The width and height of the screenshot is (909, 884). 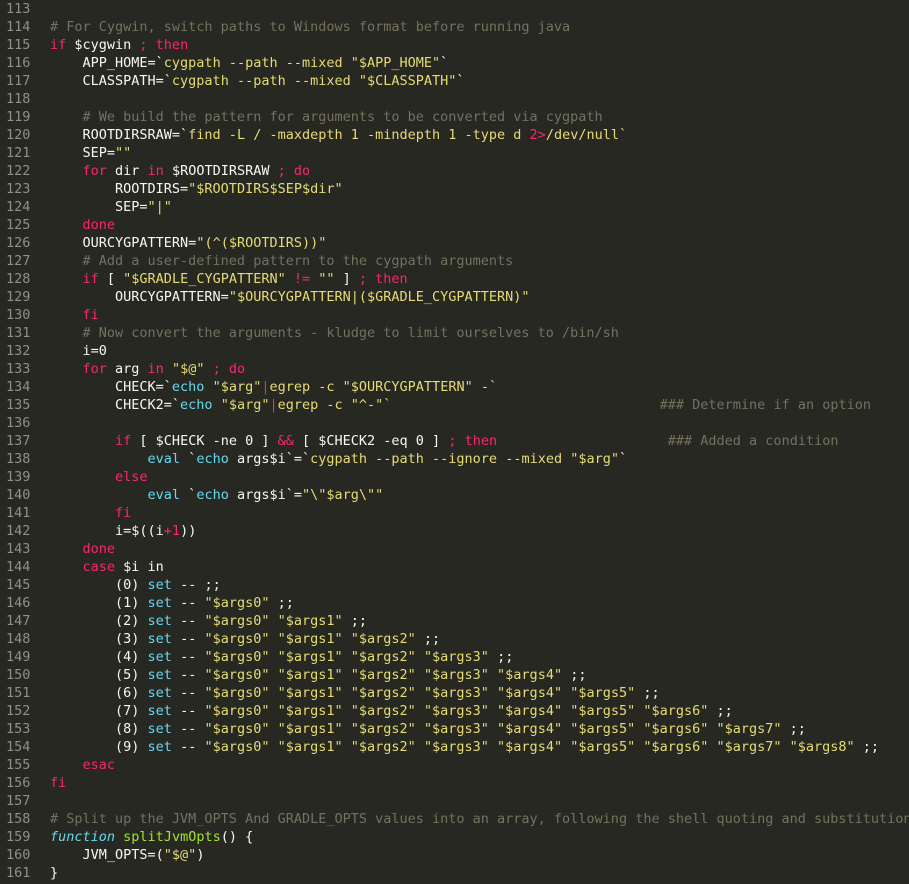 I want to click on code-token: ), so click(x=200, y=855).